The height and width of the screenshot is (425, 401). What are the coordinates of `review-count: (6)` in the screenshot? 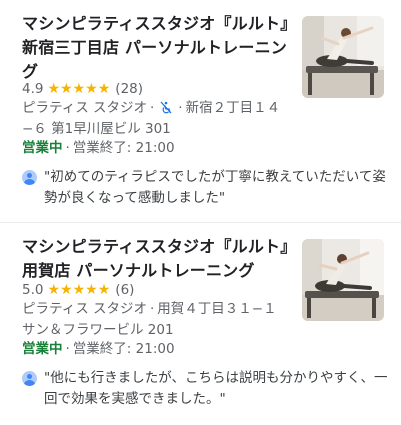 It's located at (124, 290).